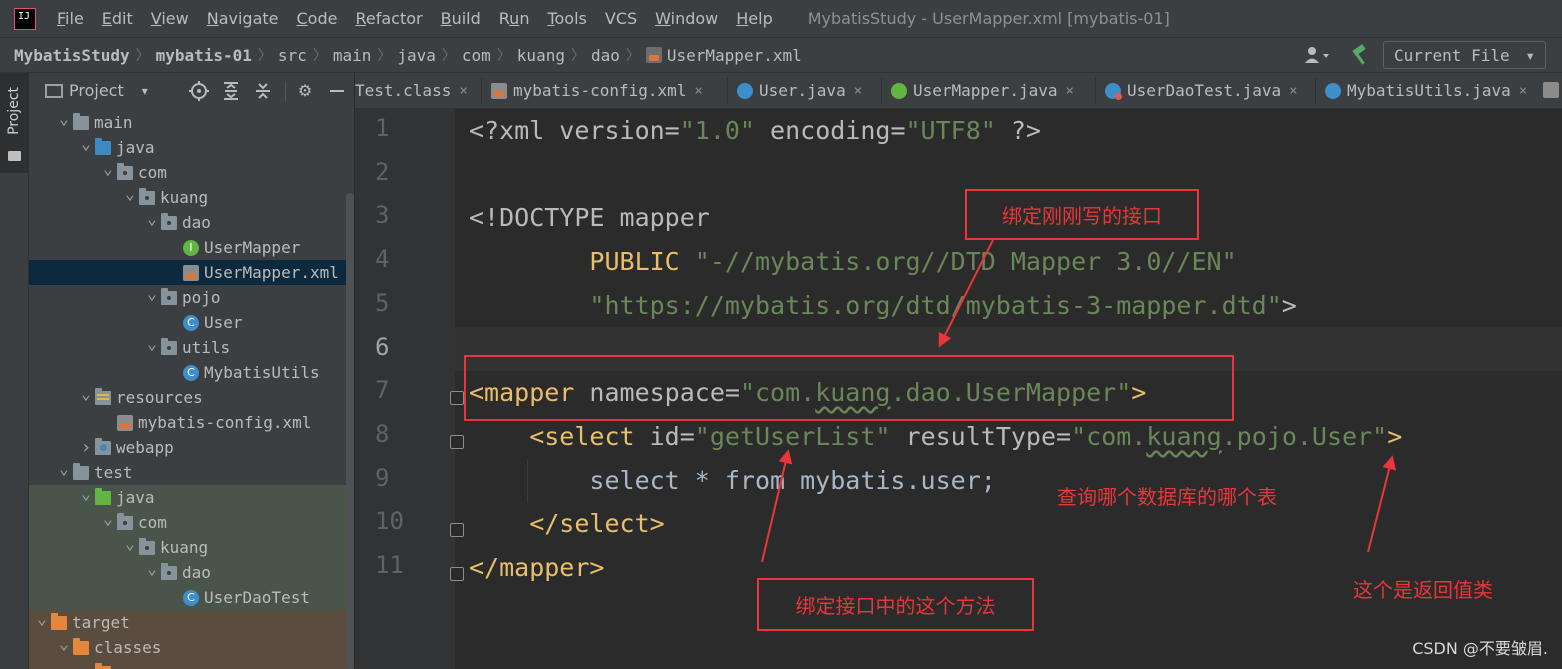  Describe the element at coordinates (263, 91) in the screenshot. I see `collapse-all-icon` at that location.